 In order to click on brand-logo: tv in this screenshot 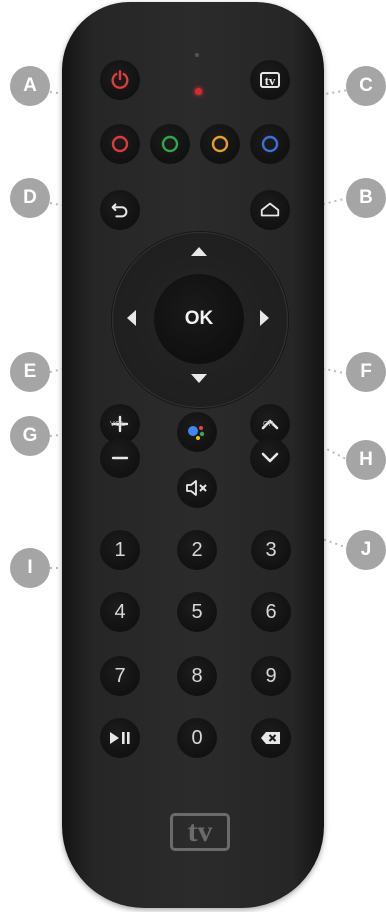, I will do `click(200, 832)`.